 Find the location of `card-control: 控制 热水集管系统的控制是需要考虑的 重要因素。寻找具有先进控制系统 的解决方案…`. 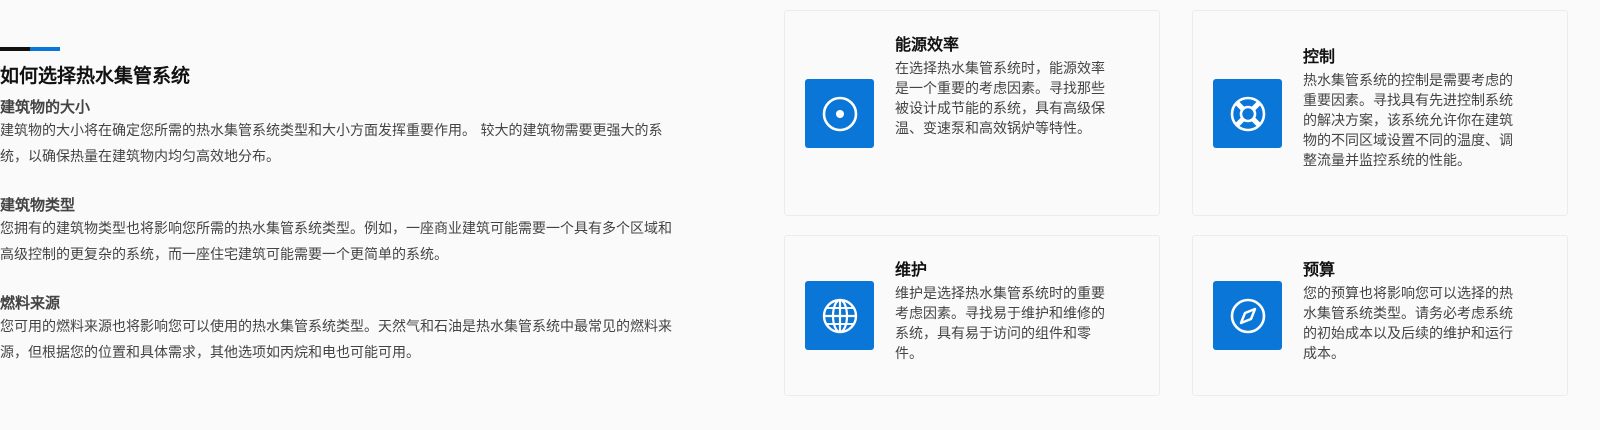

card-control: 控制 热水集管系统的控制是需要考虑的 重要因素。寻找具有先进控制系统 的解决方案… is located at coordinates (1380, 113).